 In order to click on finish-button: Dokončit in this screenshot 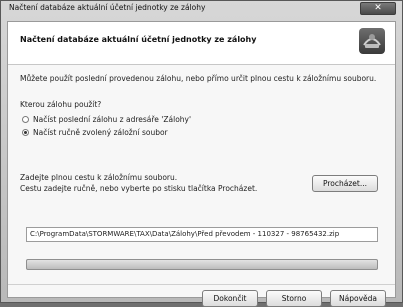, I will do `click(230, 298)`.